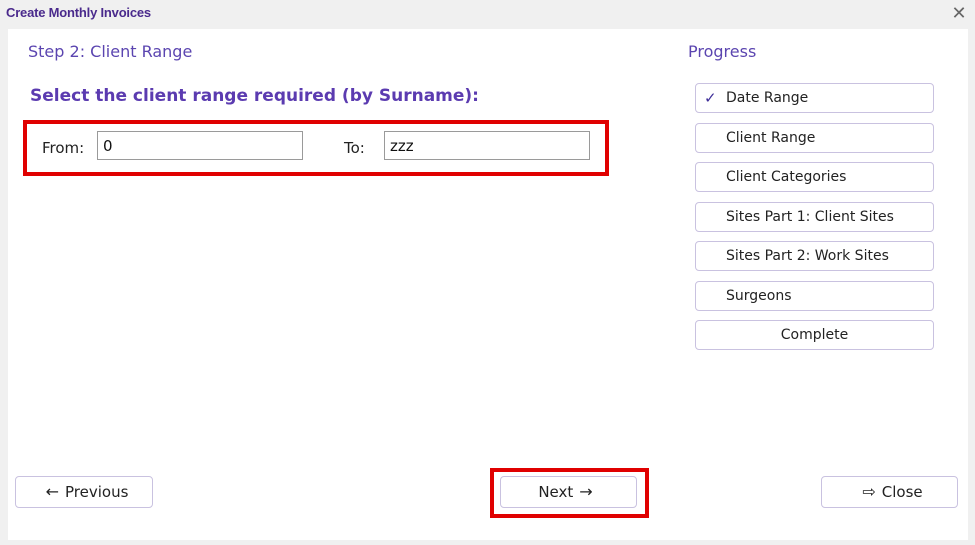  What do you see at coordinates (959, 14) in the screenshot?
I see `window-close-icon: ✕` at bounding box center [959, 14].